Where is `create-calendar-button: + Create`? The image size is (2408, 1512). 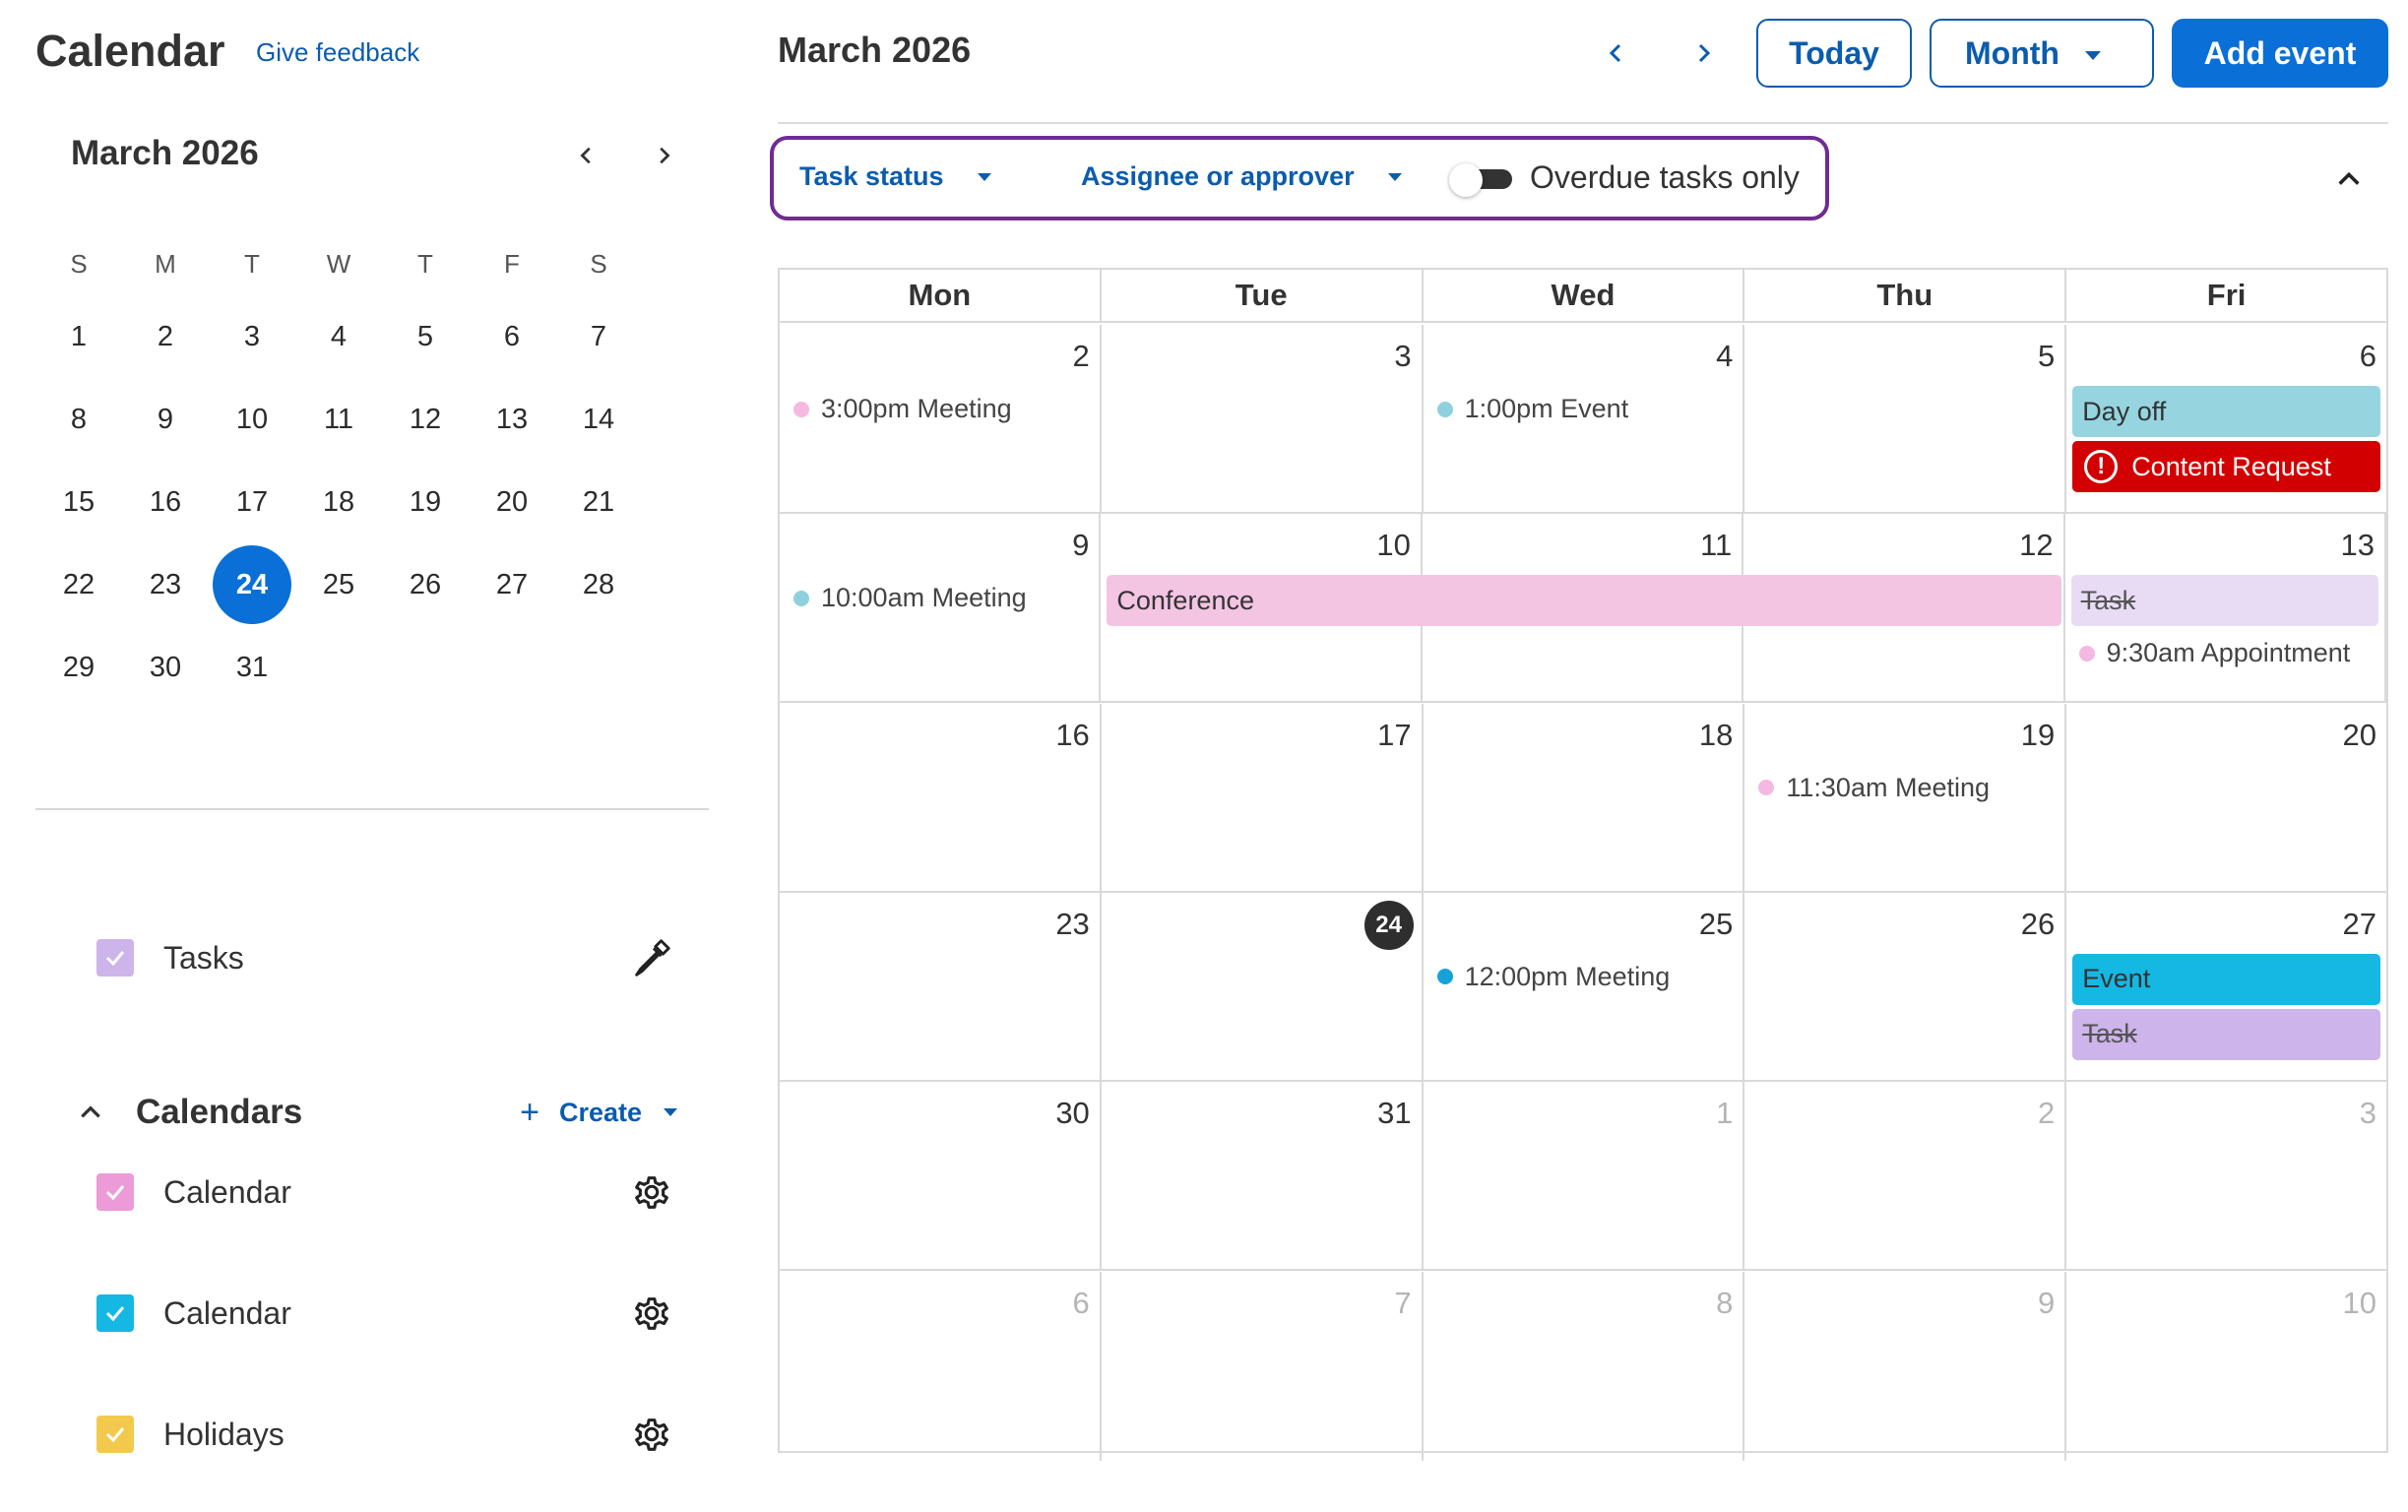
create-calendar-button: + Create is located at coordinates (598, 1113).